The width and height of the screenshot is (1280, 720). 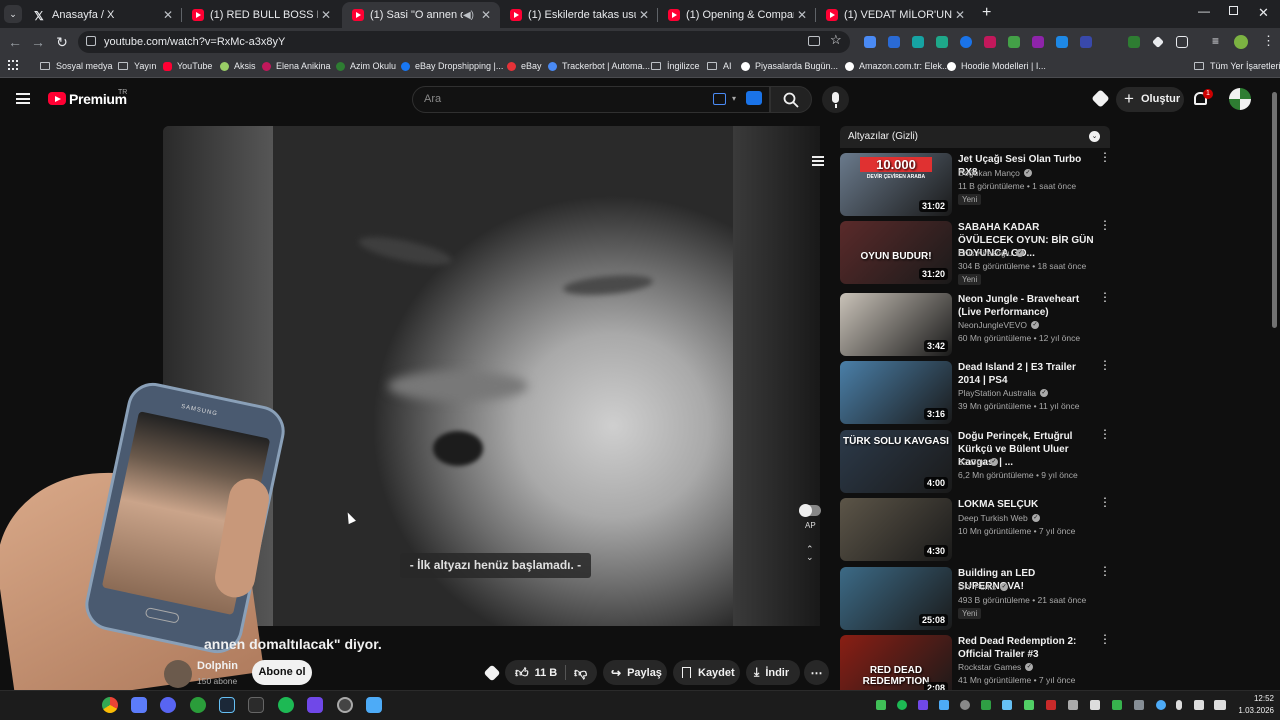 I want to click on bookmark-item: AI, so click(x=719, y=66).